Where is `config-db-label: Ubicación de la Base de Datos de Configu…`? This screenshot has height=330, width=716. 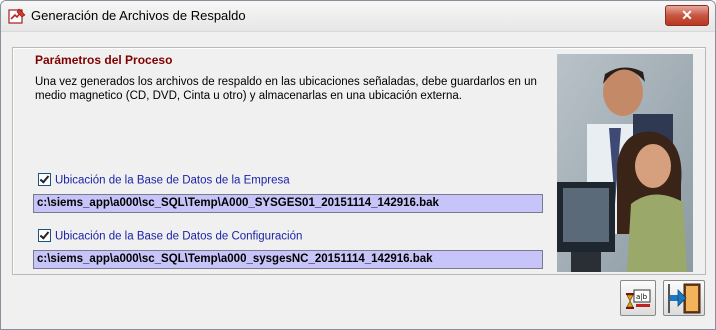 config-db-label: Ubicación de la Base de Datos de Configu… is located at coordinates (179, 236).